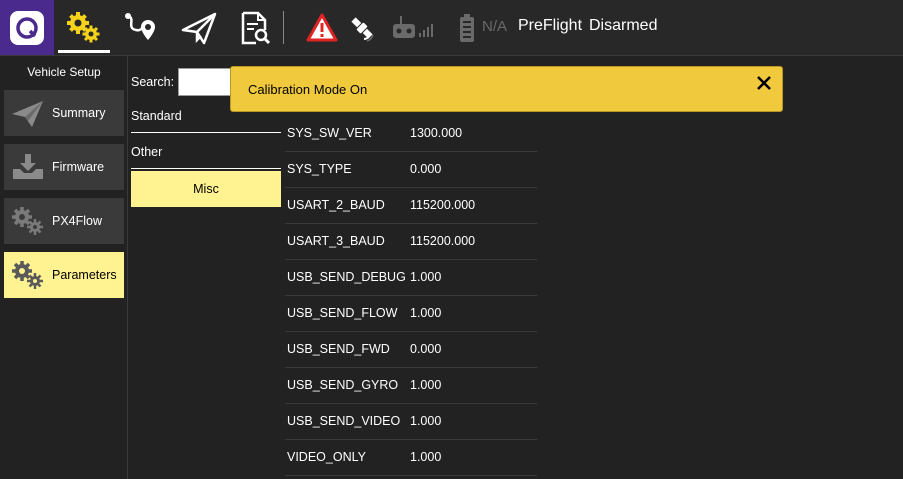 Image resolution: width=903 pixels, height=479 pixels. I want to click on group-label: Standard, so click(156, 116).